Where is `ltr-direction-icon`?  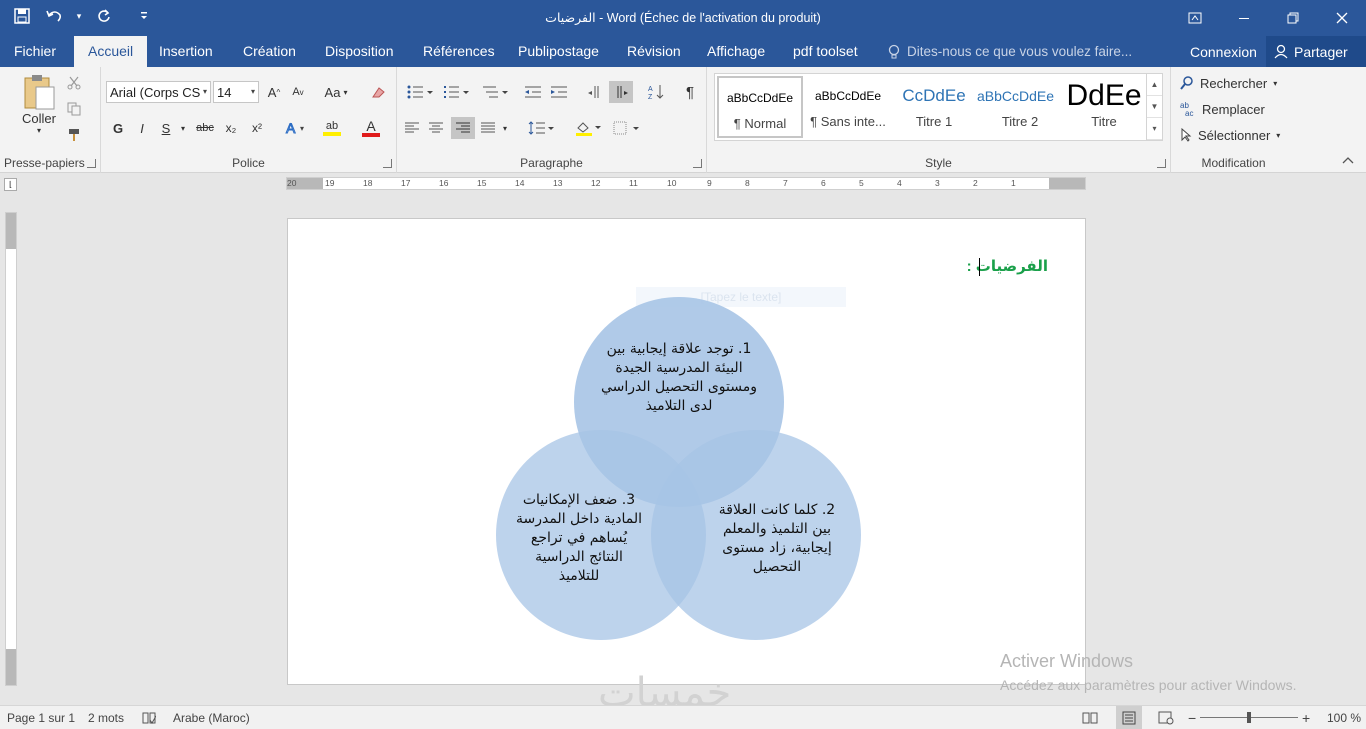
ltr-direction-icon is located at coordinates (595, 92).